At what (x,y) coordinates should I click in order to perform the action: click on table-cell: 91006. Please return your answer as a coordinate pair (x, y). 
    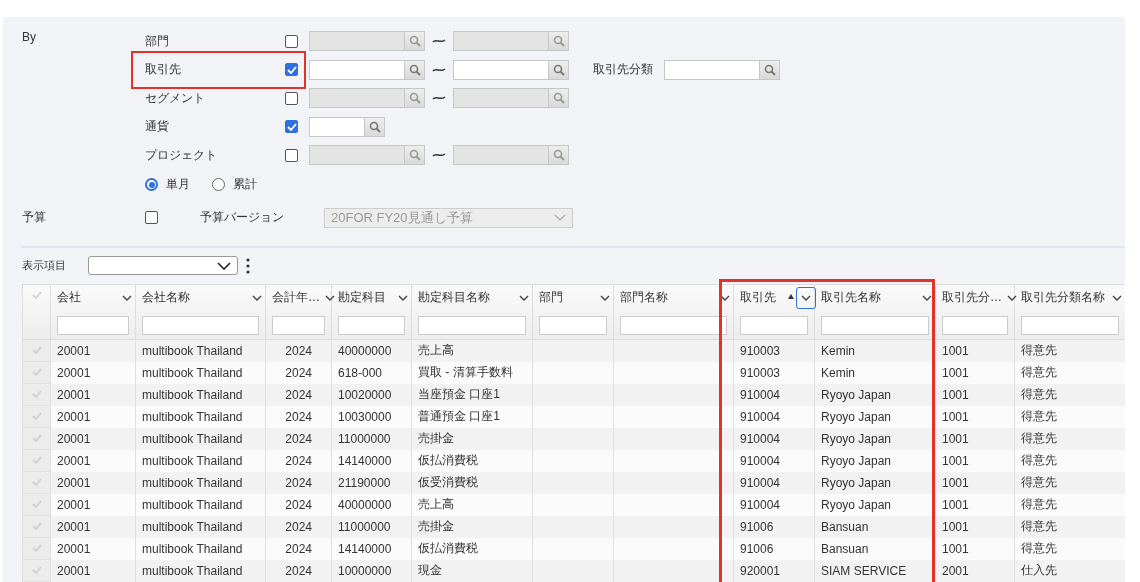
    Looking at the image, I should click on (757, 526).